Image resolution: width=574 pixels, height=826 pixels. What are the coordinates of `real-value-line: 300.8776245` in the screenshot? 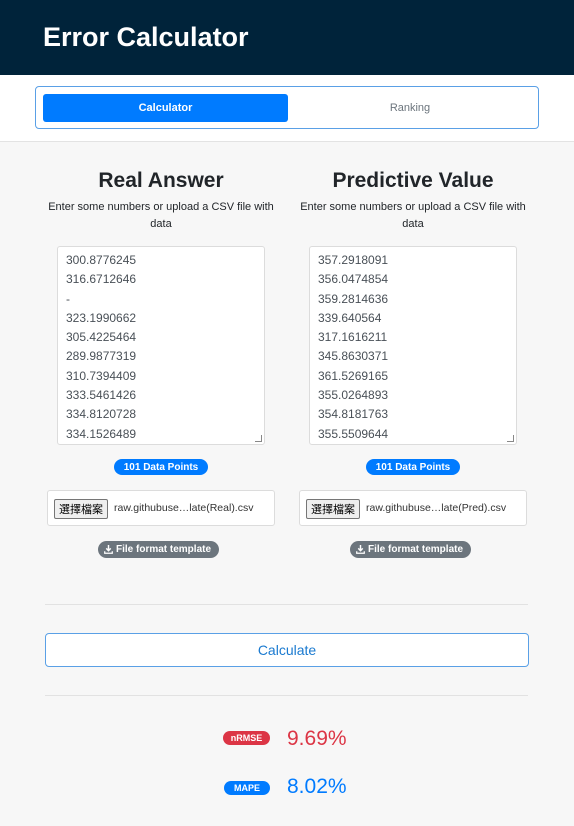 It's located at (101, 260).